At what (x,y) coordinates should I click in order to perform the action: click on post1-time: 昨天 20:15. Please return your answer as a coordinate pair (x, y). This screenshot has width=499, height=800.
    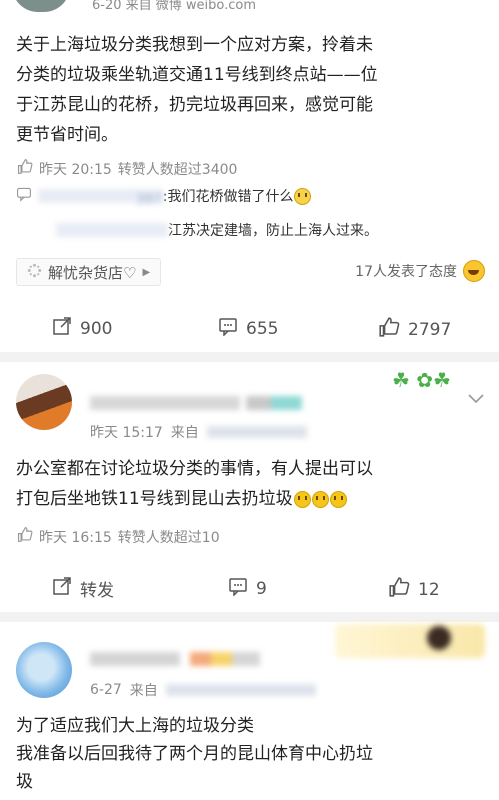
    Looking at the image, I should click on (75, 169).